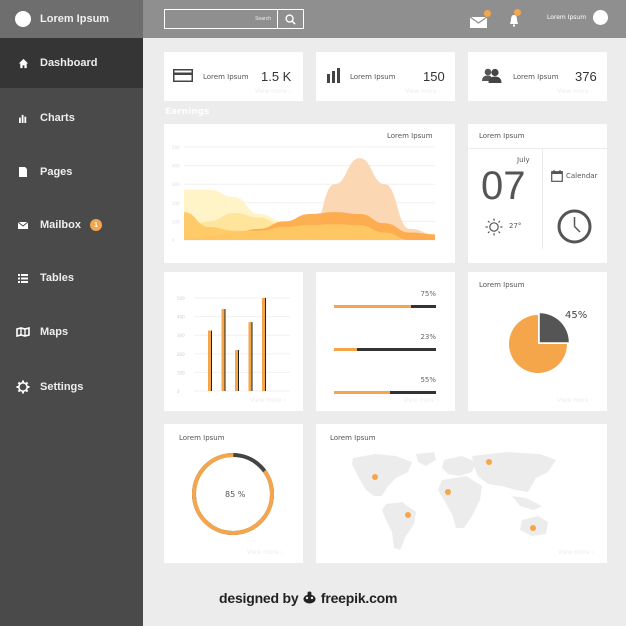 The height and width of the screenshot is (626, 626). What do you see at coordinates (71, 118) in the screenshot?
I see `sidebar-item-charts: Charts` at bounding box center [71, 118].